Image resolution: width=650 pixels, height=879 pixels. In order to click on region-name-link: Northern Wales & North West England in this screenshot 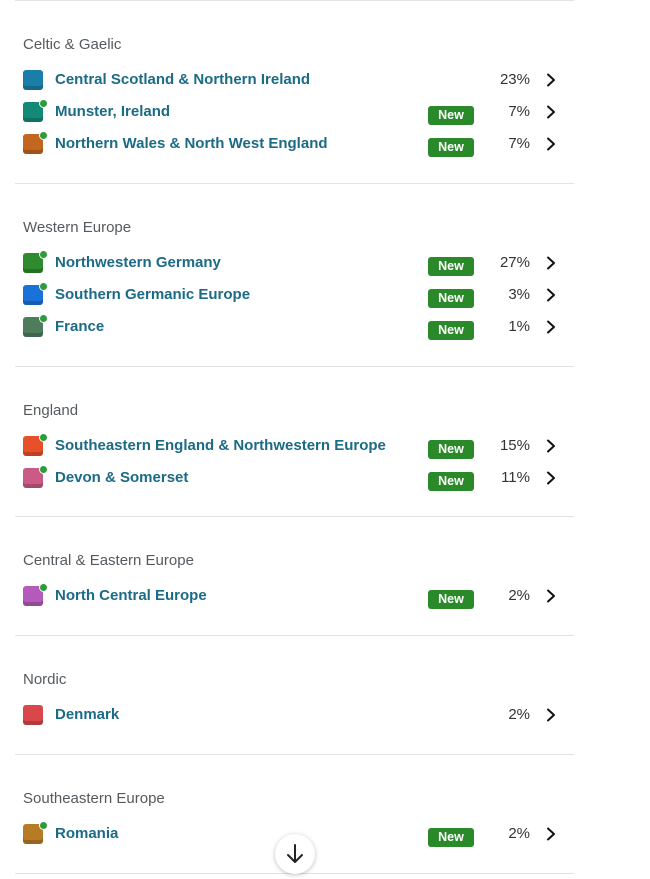, I will do `click(191, 143)`.